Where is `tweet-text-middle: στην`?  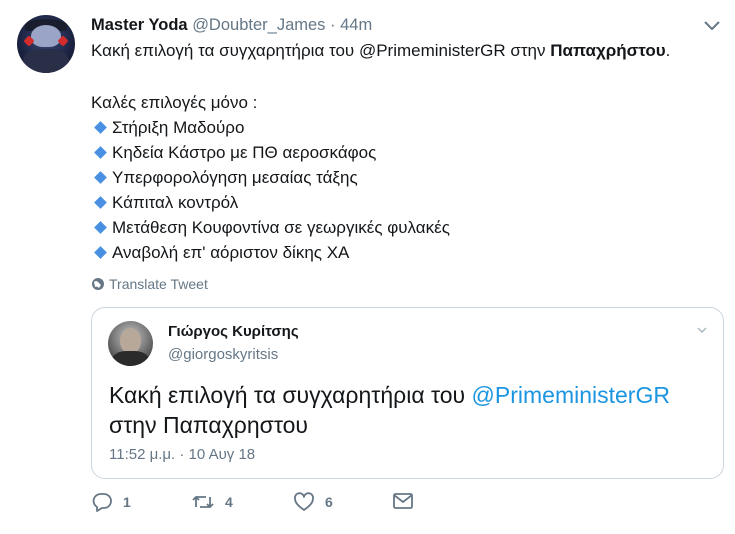 tweet-text-middle: στην is located at coordinates (528, 50).